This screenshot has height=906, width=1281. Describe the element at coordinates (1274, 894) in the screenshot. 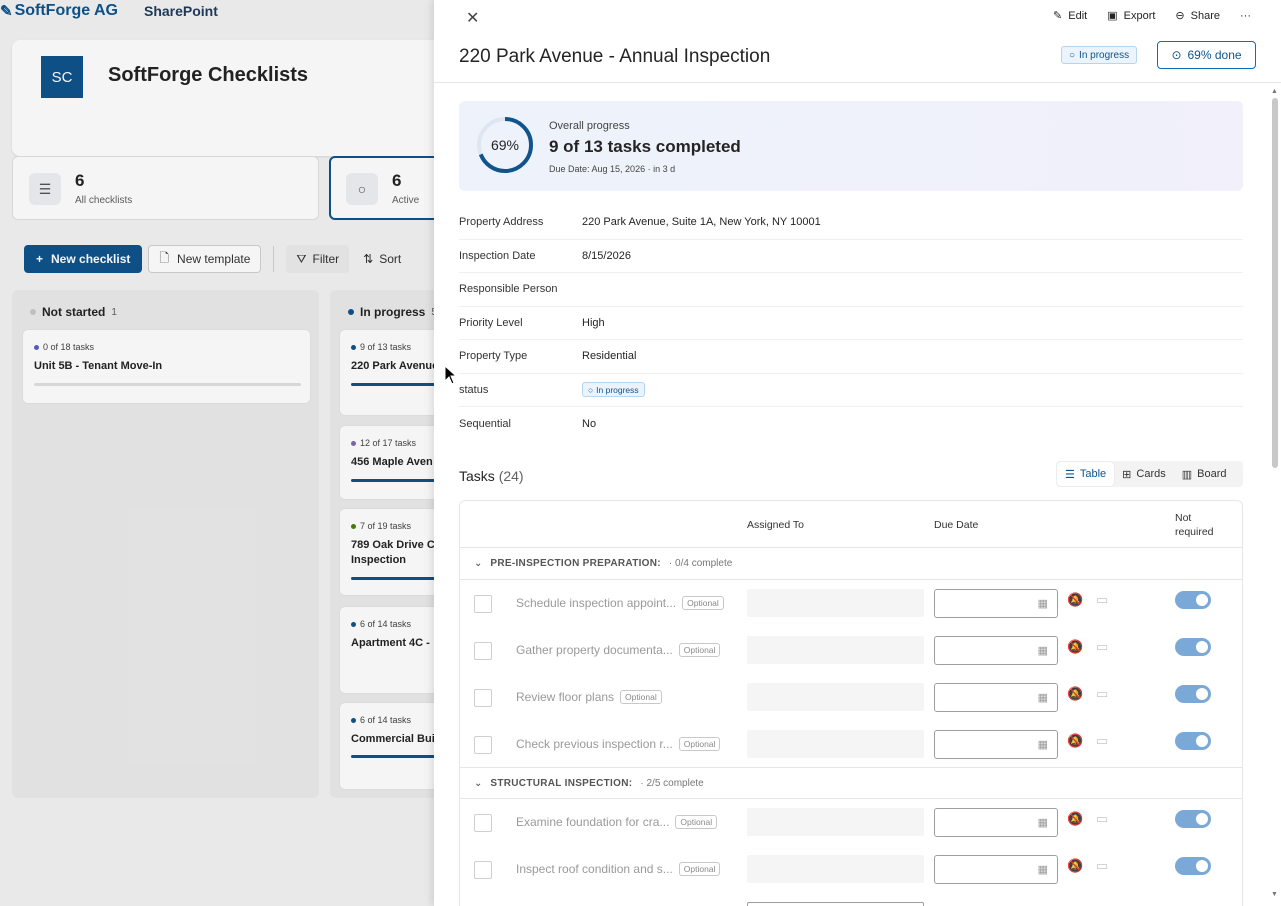

I see `scroll-down-icon: ▼` at that location.